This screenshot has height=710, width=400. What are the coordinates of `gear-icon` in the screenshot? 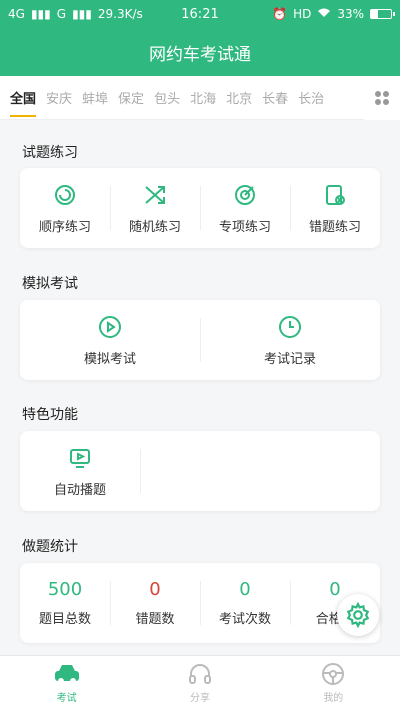 It's located at (358, 615).